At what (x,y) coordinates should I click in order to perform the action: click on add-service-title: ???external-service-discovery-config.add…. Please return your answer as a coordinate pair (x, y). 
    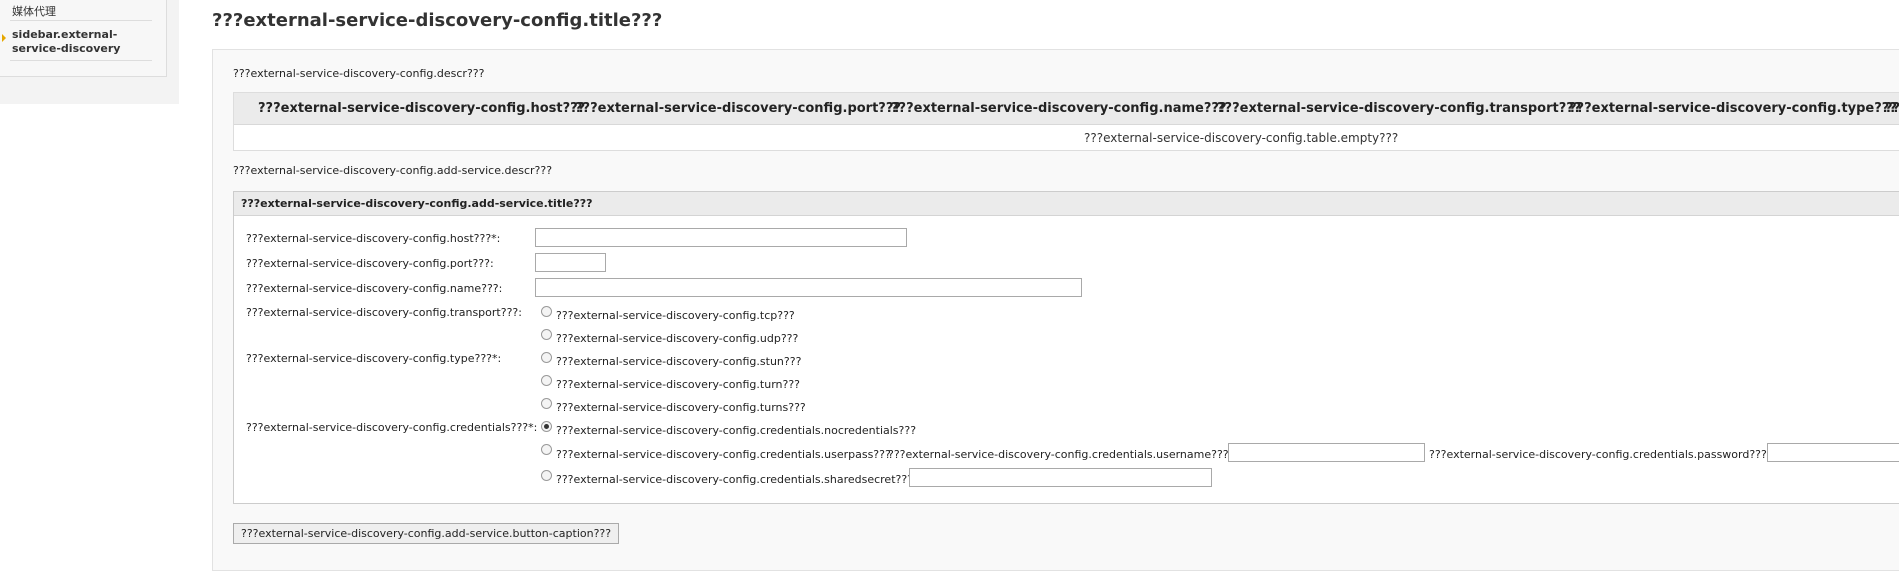
    Looking at the image, I should click on (417, 203).